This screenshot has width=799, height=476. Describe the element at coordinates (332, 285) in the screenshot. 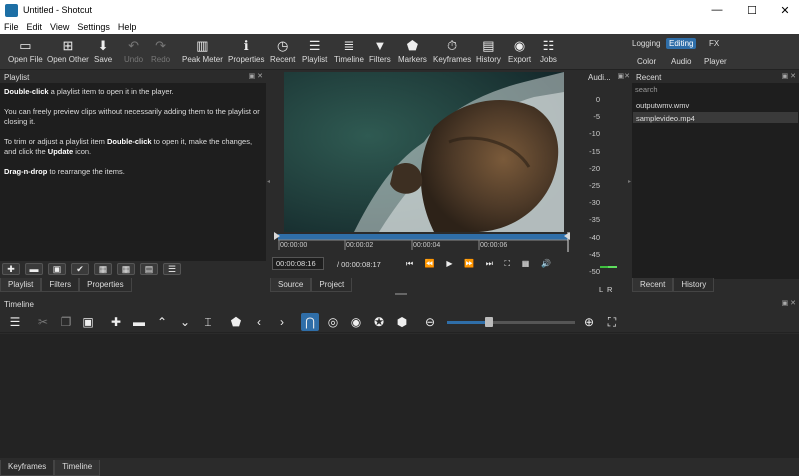

I see `tab-project: Project` at that location.